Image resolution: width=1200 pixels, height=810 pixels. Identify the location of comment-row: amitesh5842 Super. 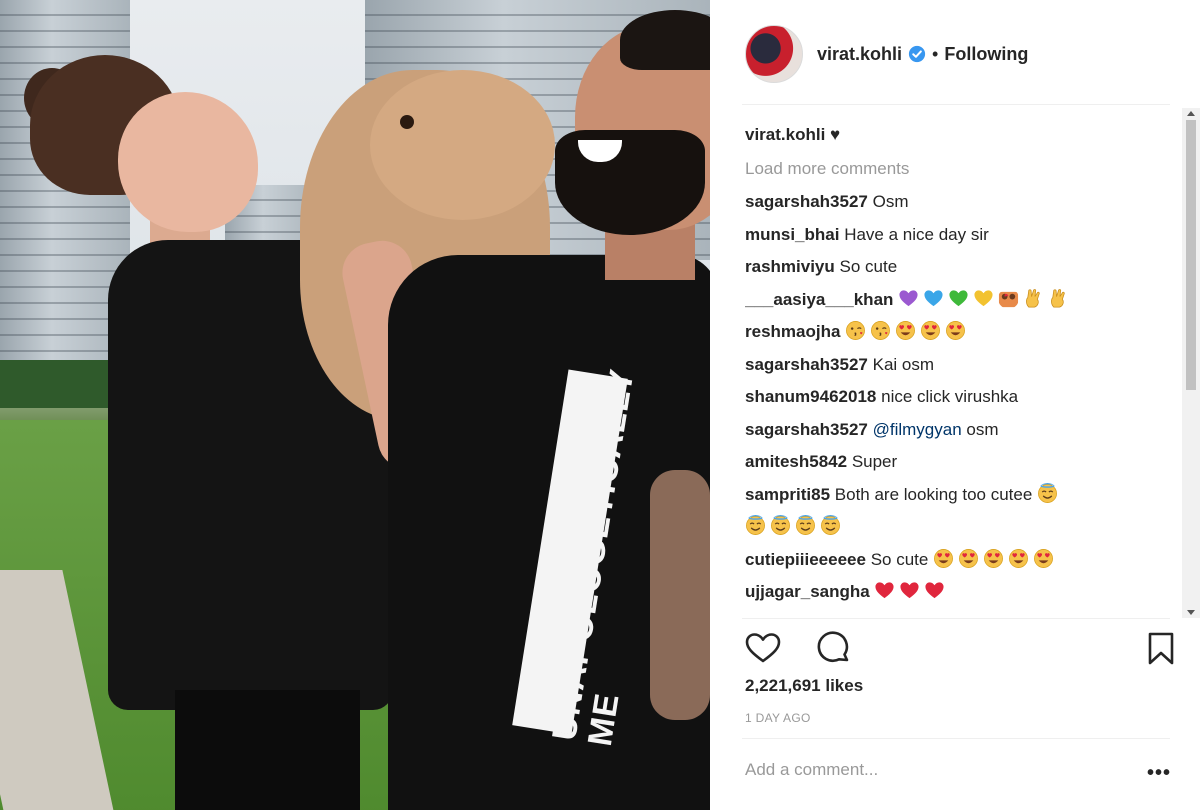
(960, 462).